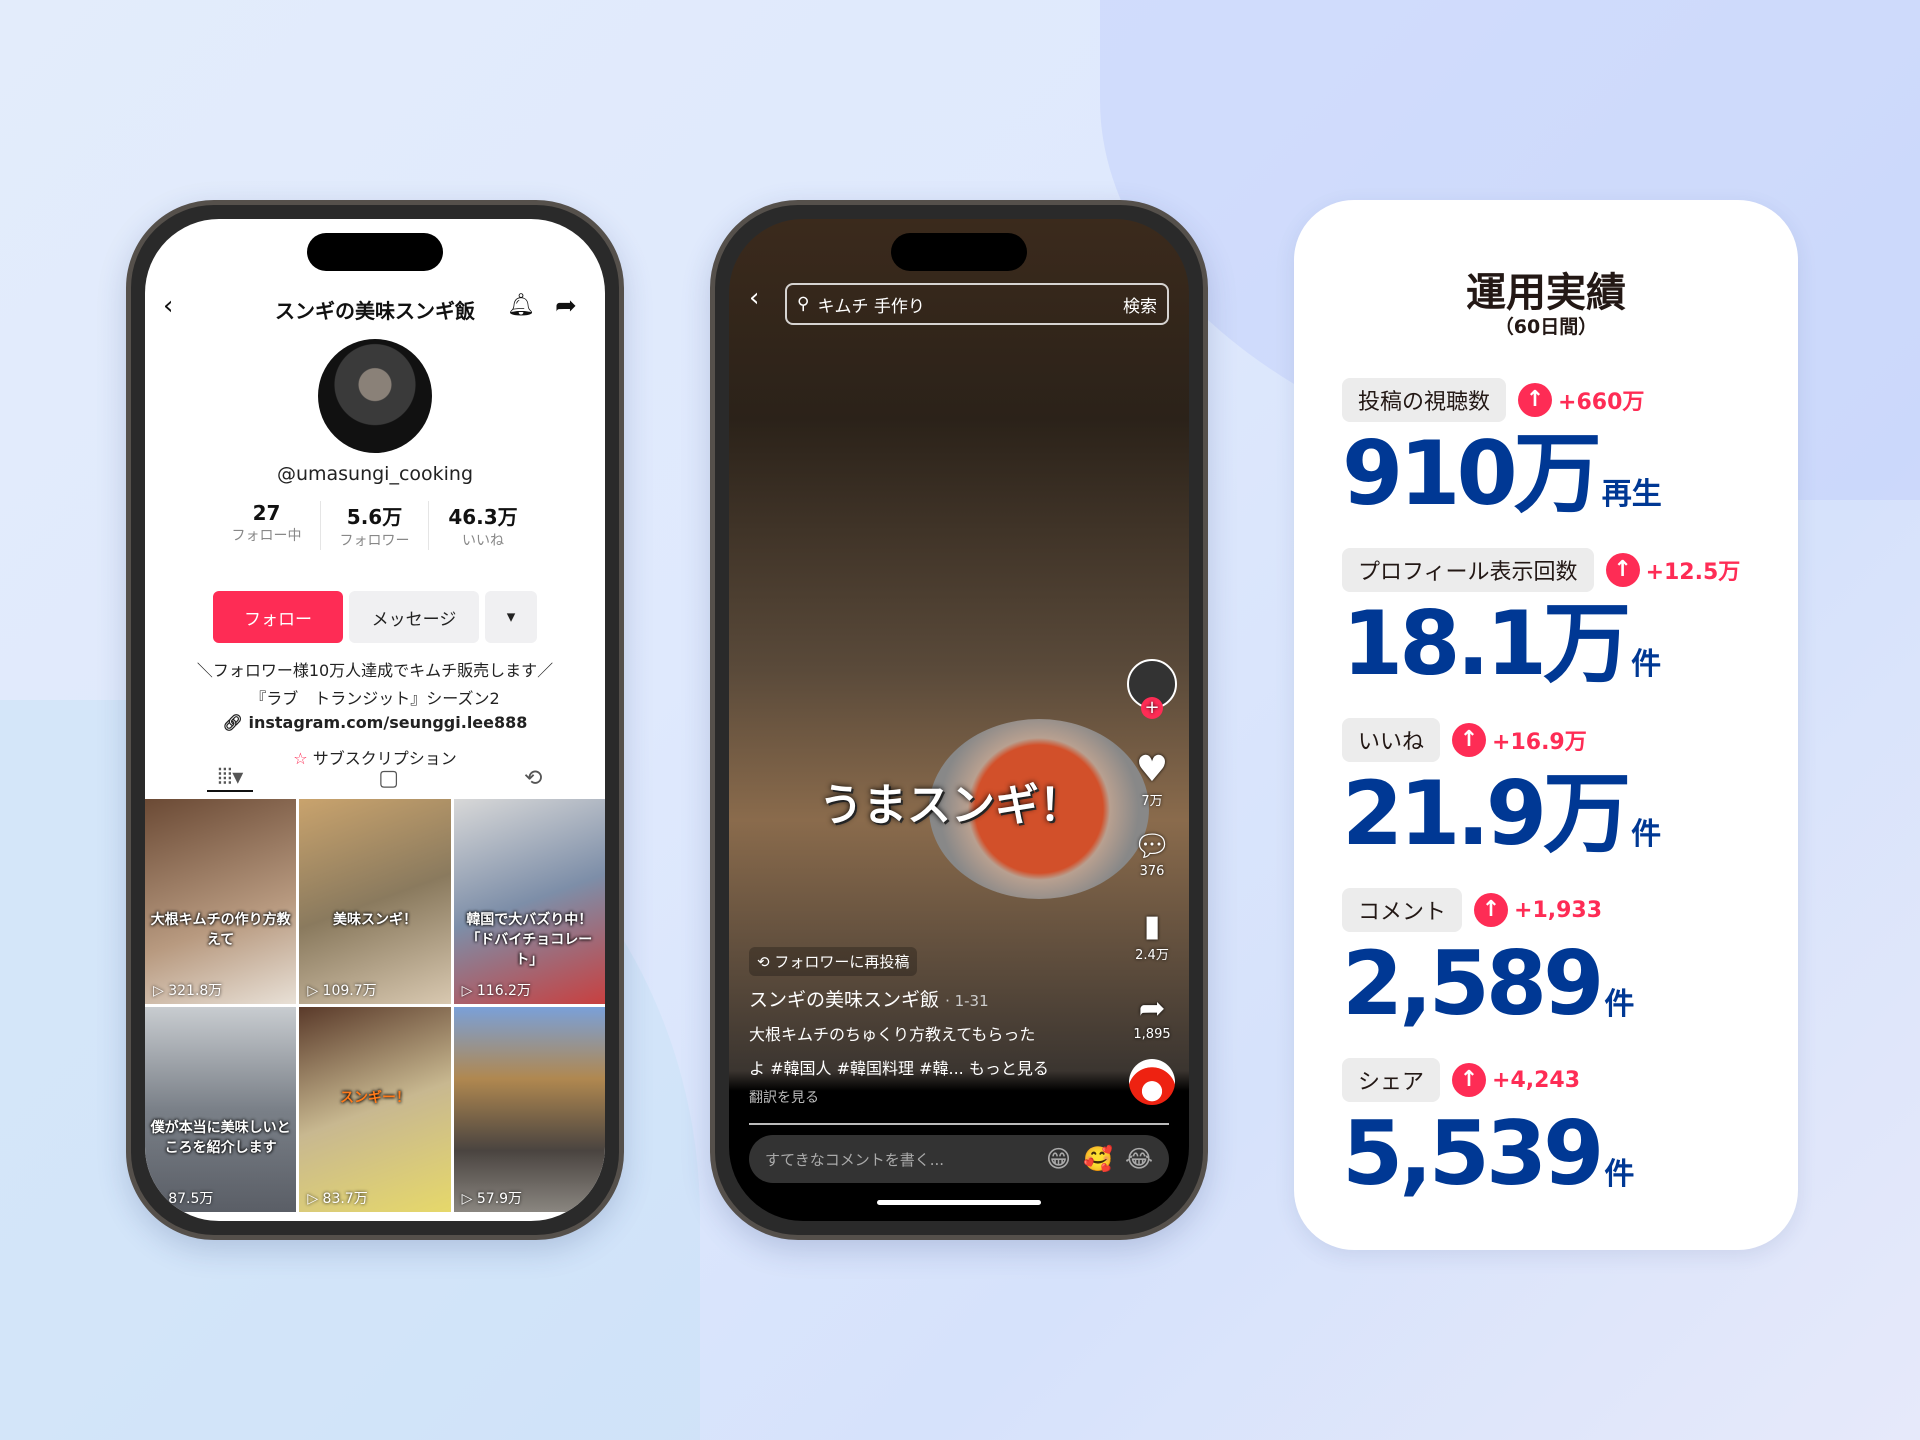  I want to click on metric-label: シェア, so click(1391, 1080).